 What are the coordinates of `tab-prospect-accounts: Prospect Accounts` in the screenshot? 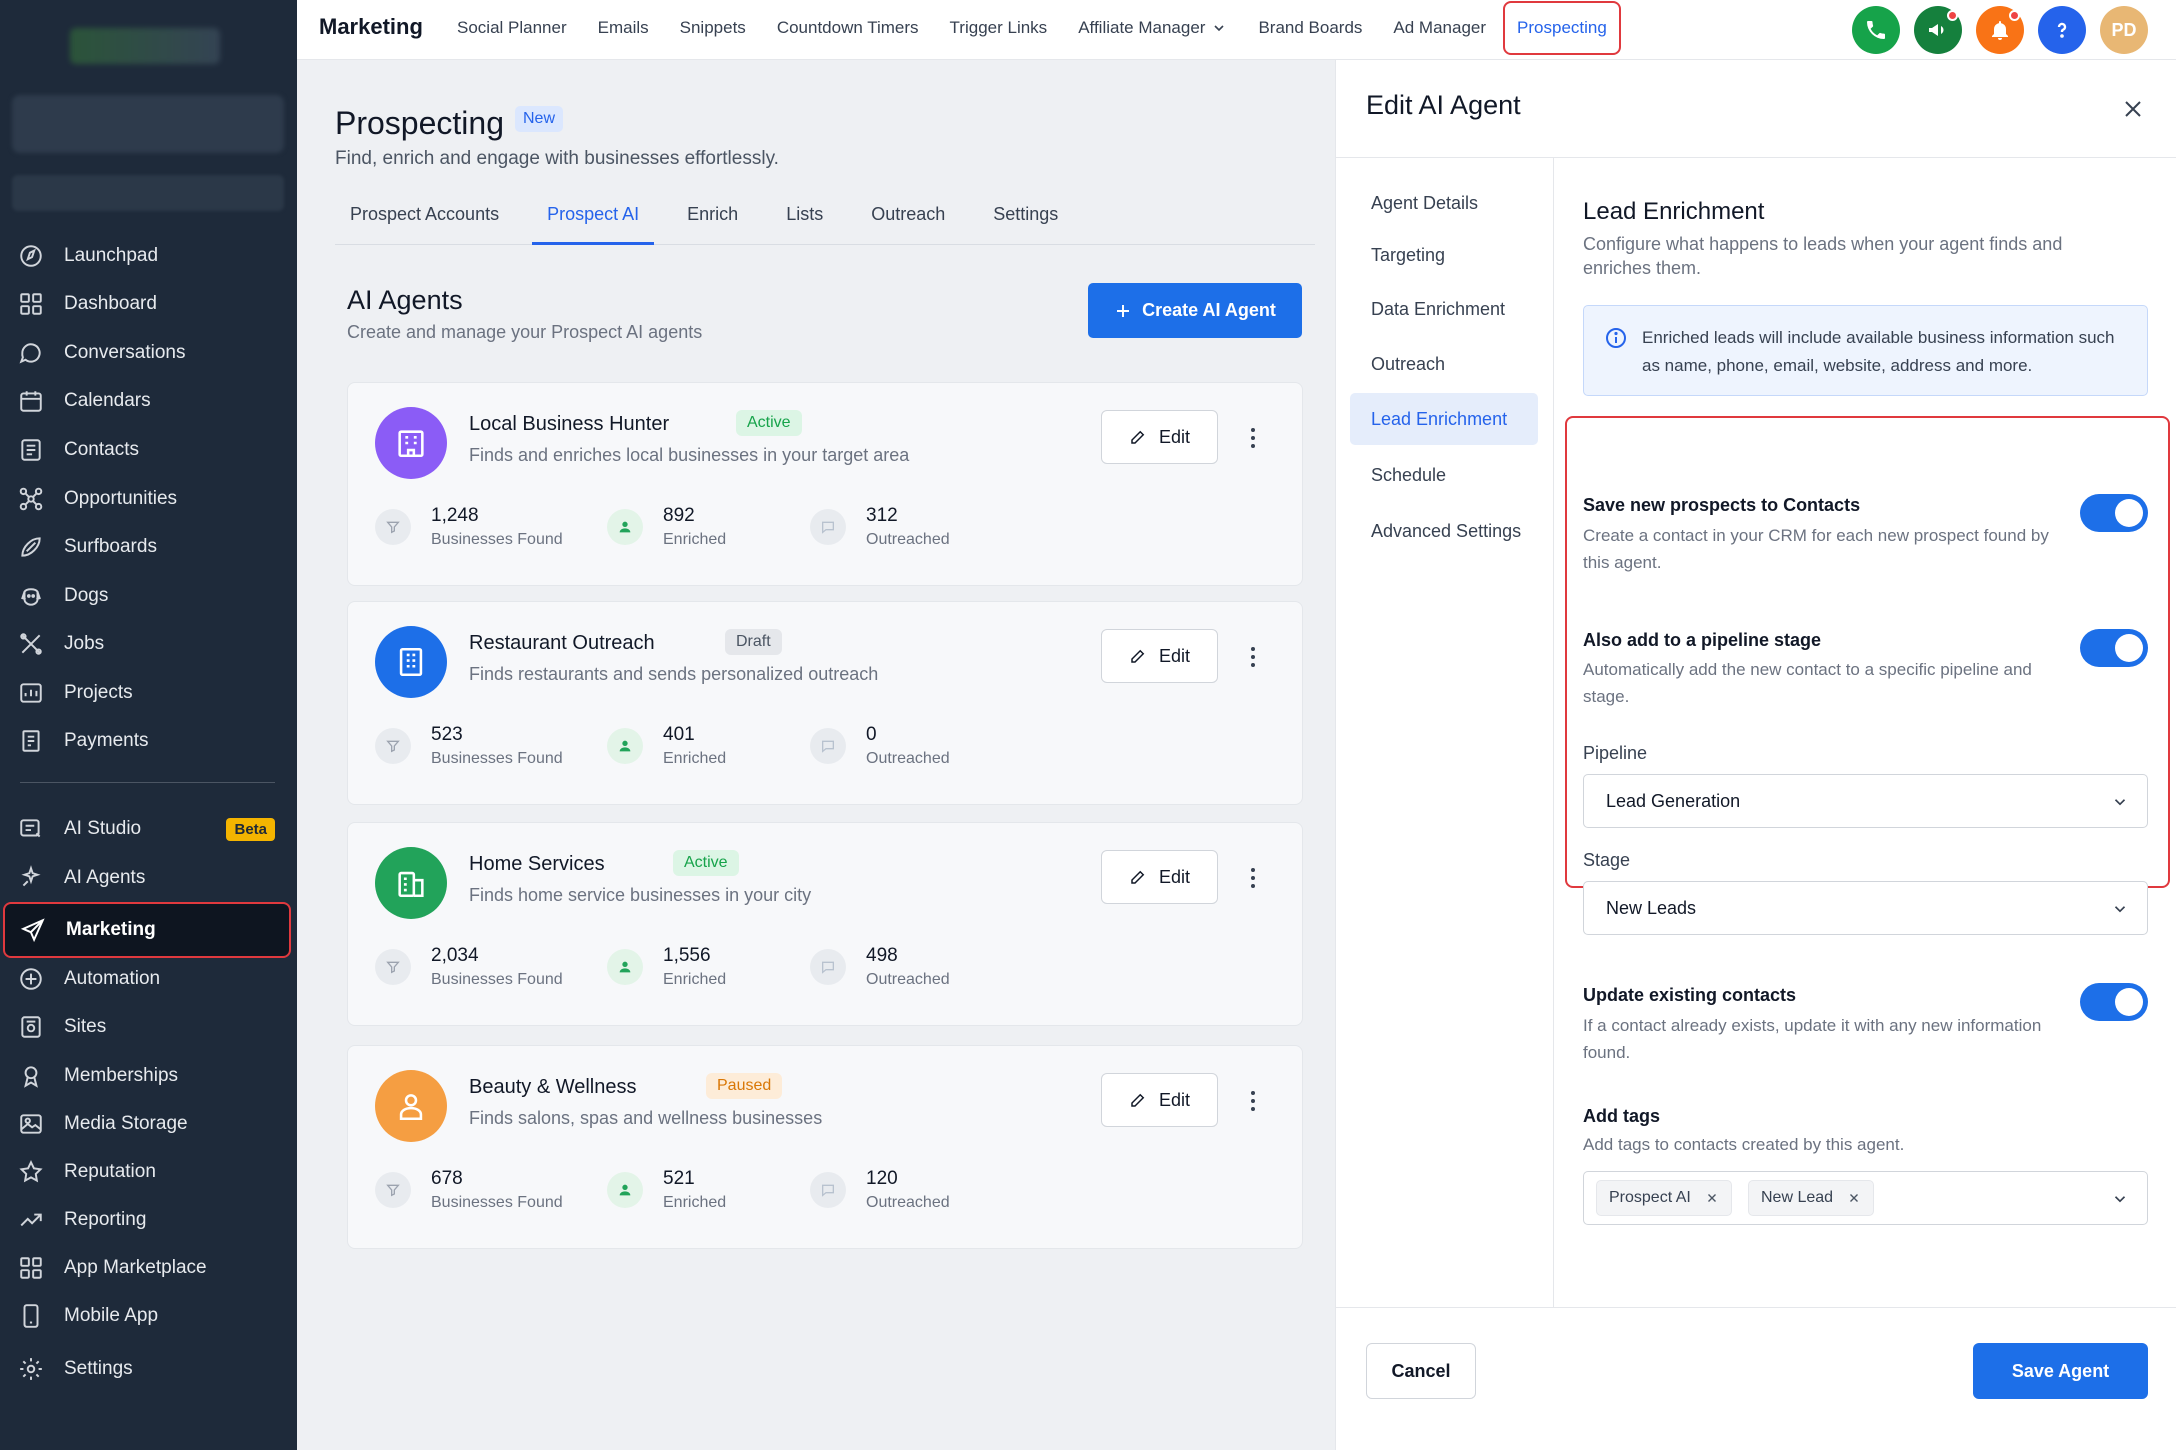 It's located at (424, 215).